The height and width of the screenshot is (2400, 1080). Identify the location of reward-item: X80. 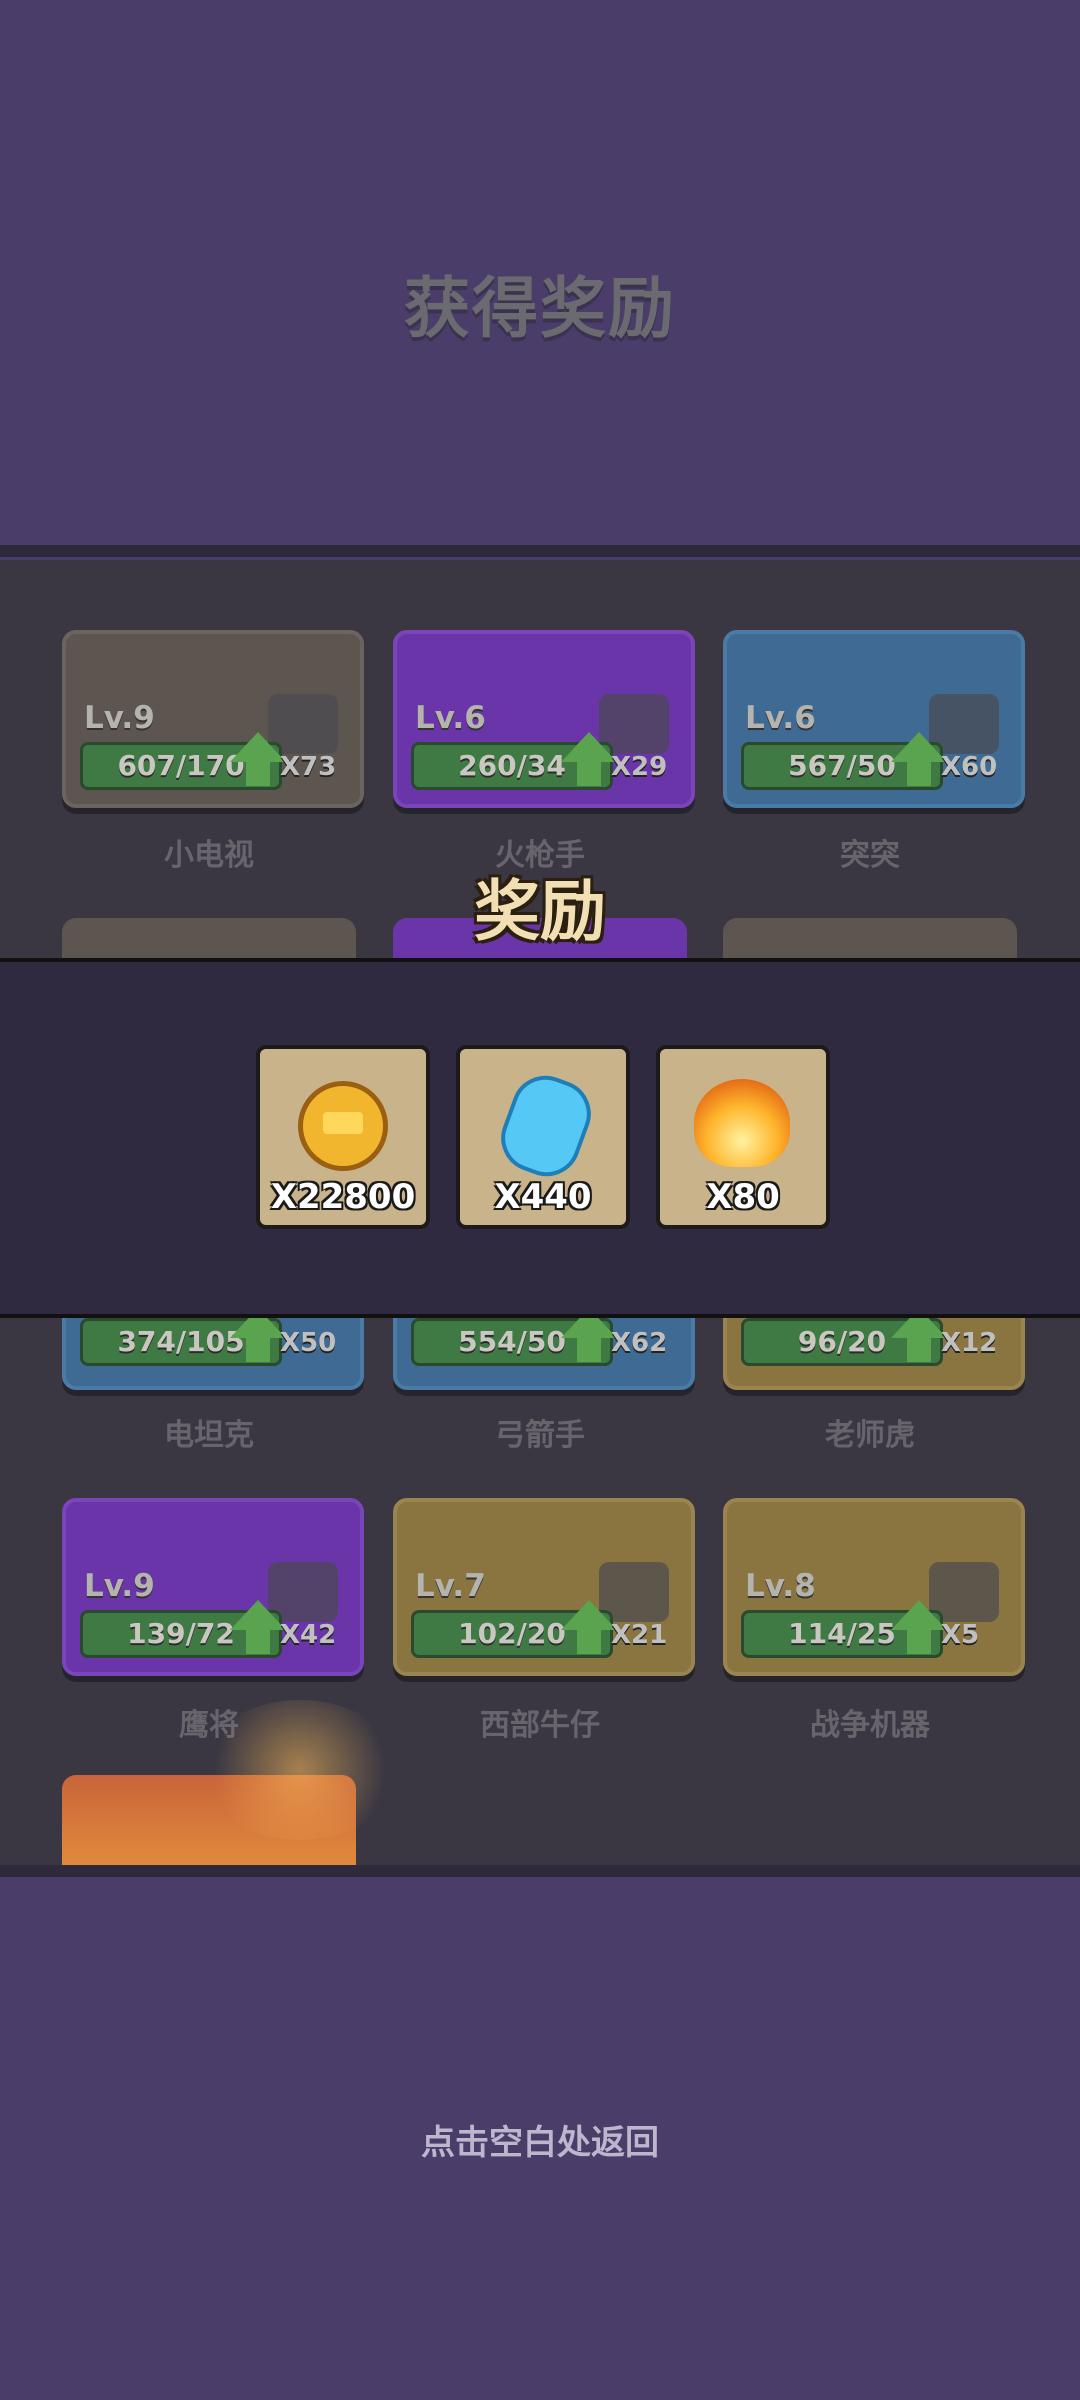
(743, 1137).